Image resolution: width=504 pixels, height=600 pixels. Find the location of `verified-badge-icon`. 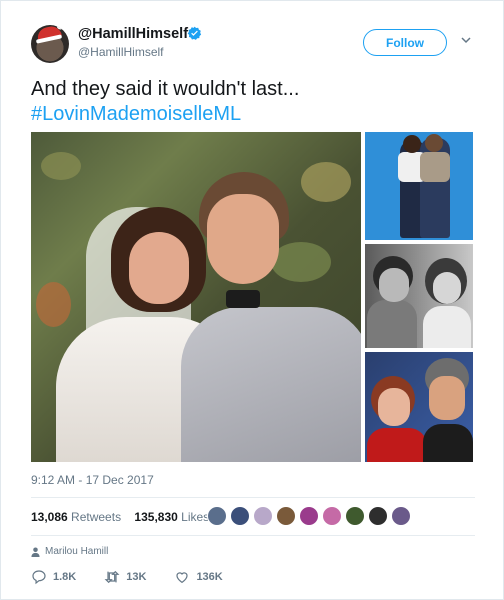

verified-badge-icon is located at coordinates (194, 33).